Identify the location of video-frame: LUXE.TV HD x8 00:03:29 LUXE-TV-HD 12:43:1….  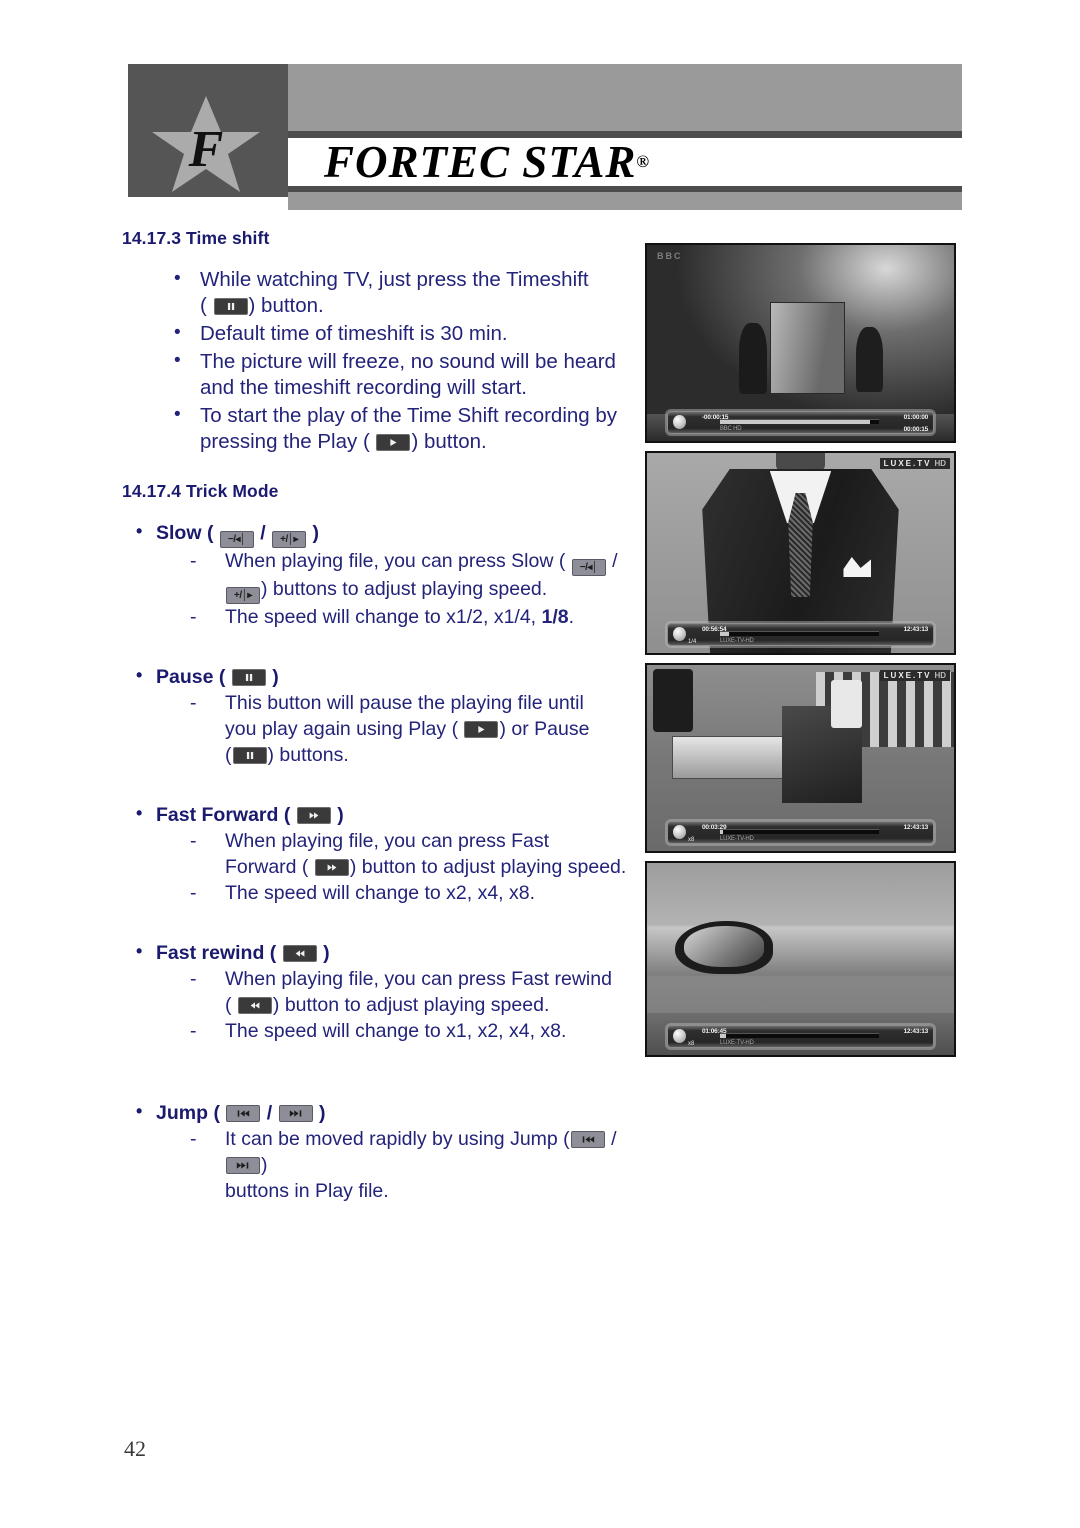
(800, 758).